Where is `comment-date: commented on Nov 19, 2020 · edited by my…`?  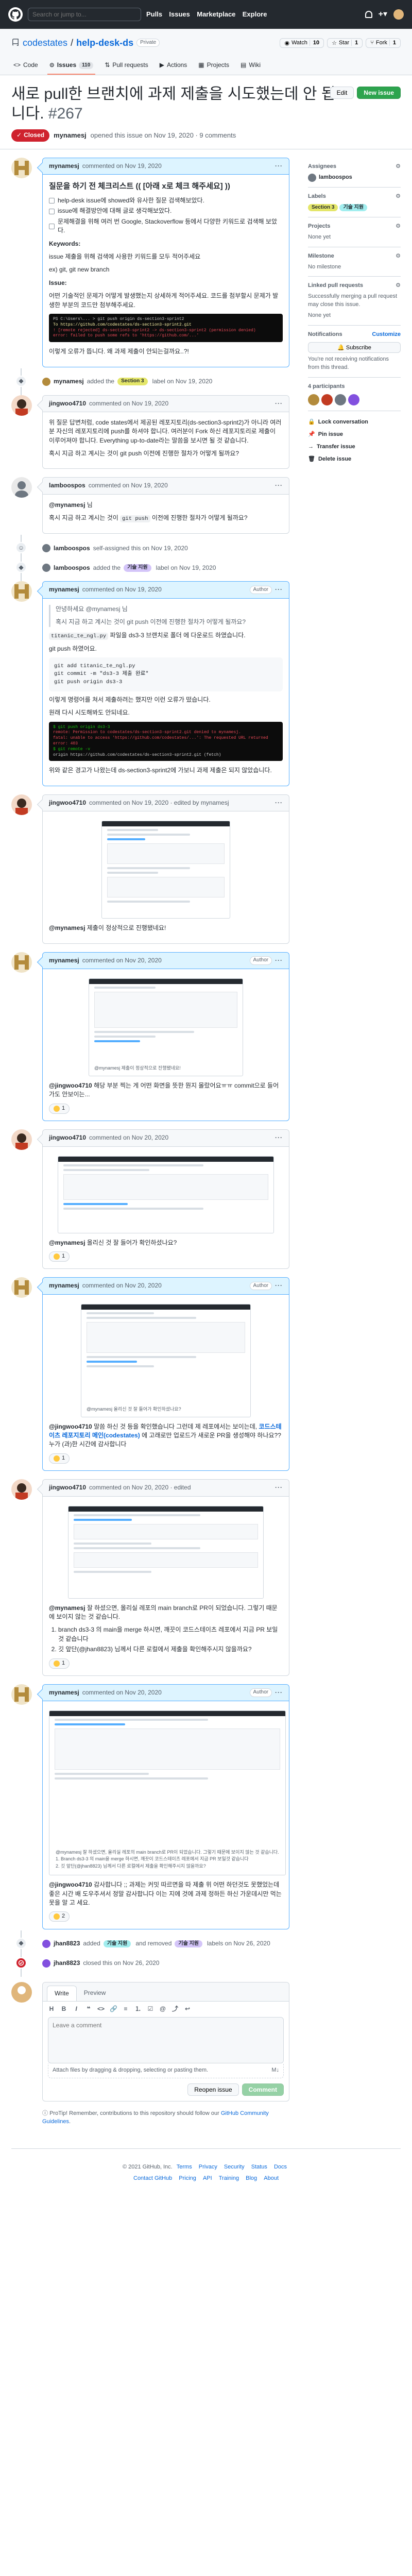 comment-date: commented on Nov 19, 2020 · edited by my… is located at coordinates (159, 803).